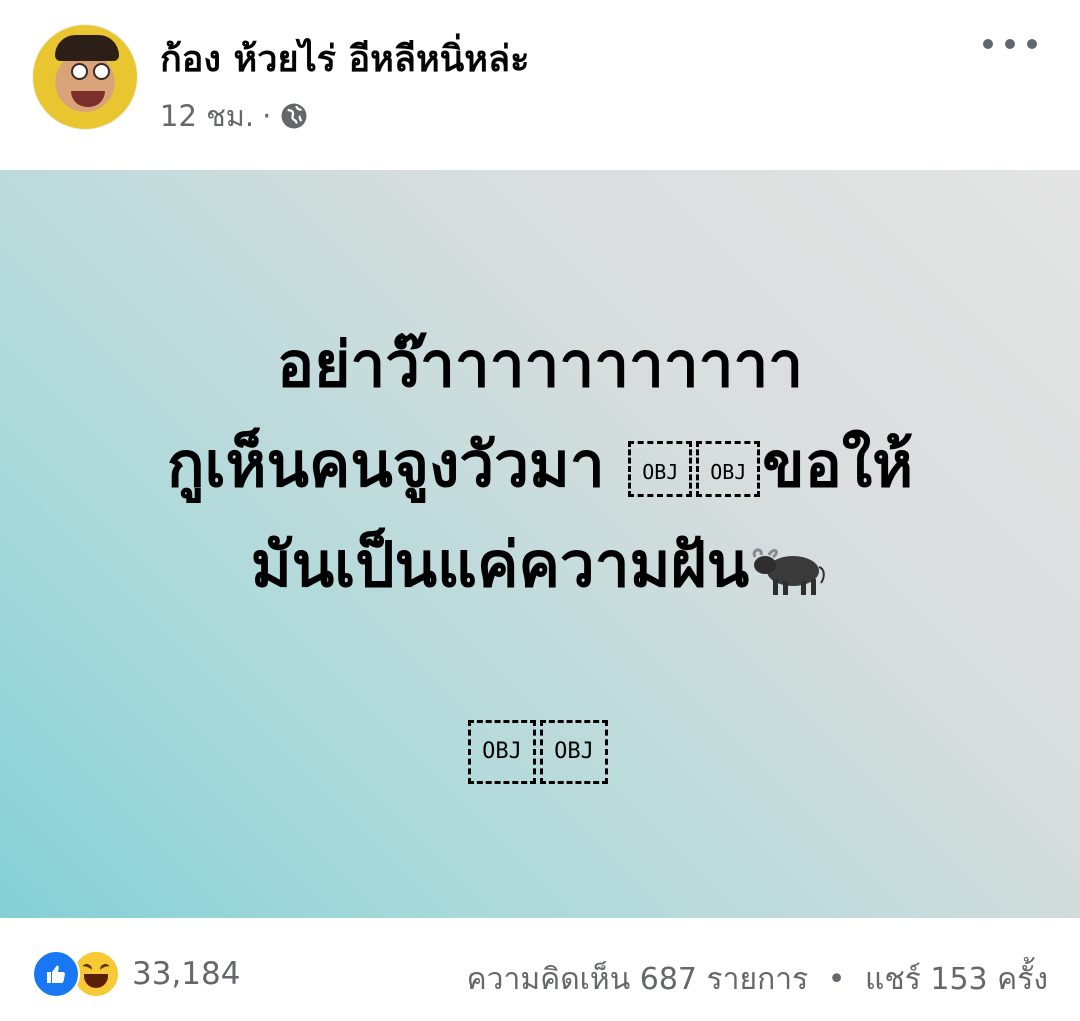 This screenshot has width=1080, height=1021. What do you see at coordinates (87, 48) in the screenshot?
I see `avatar-hair` at bounding box center [87, 48].